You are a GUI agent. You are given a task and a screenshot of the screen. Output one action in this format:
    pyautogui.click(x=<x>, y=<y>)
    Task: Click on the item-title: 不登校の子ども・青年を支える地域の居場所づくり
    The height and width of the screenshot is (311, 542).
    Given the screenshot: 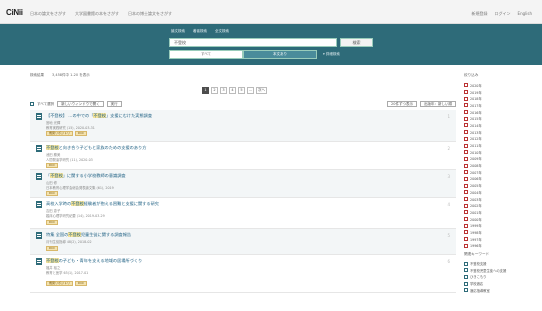 What is the action you would take?
    pyautogui.click(x=94, y=261)
    